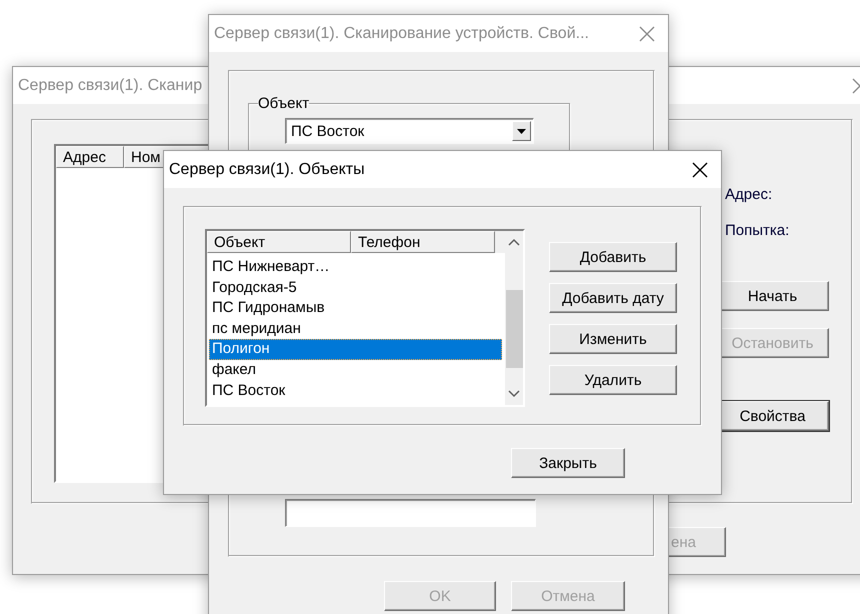 This screenshot has height=614, width=860. What do you see at coordinates (111, 85) in the screenshot?
I see `window-title: Сервер связи(1). Сканир` at bounding box center [111, 85].